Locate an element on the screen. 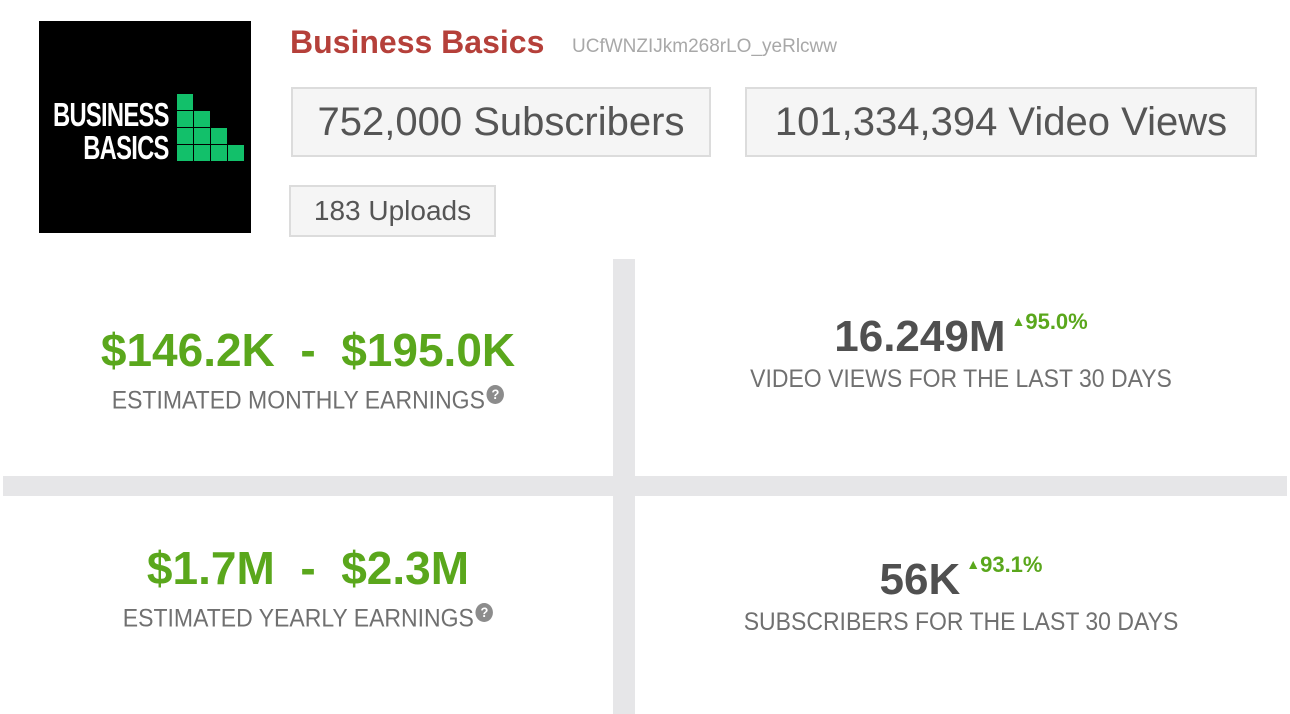 This screenshot has height=714, width=1290. subs-30d-value: 56K is located at coordinates (920, 579).